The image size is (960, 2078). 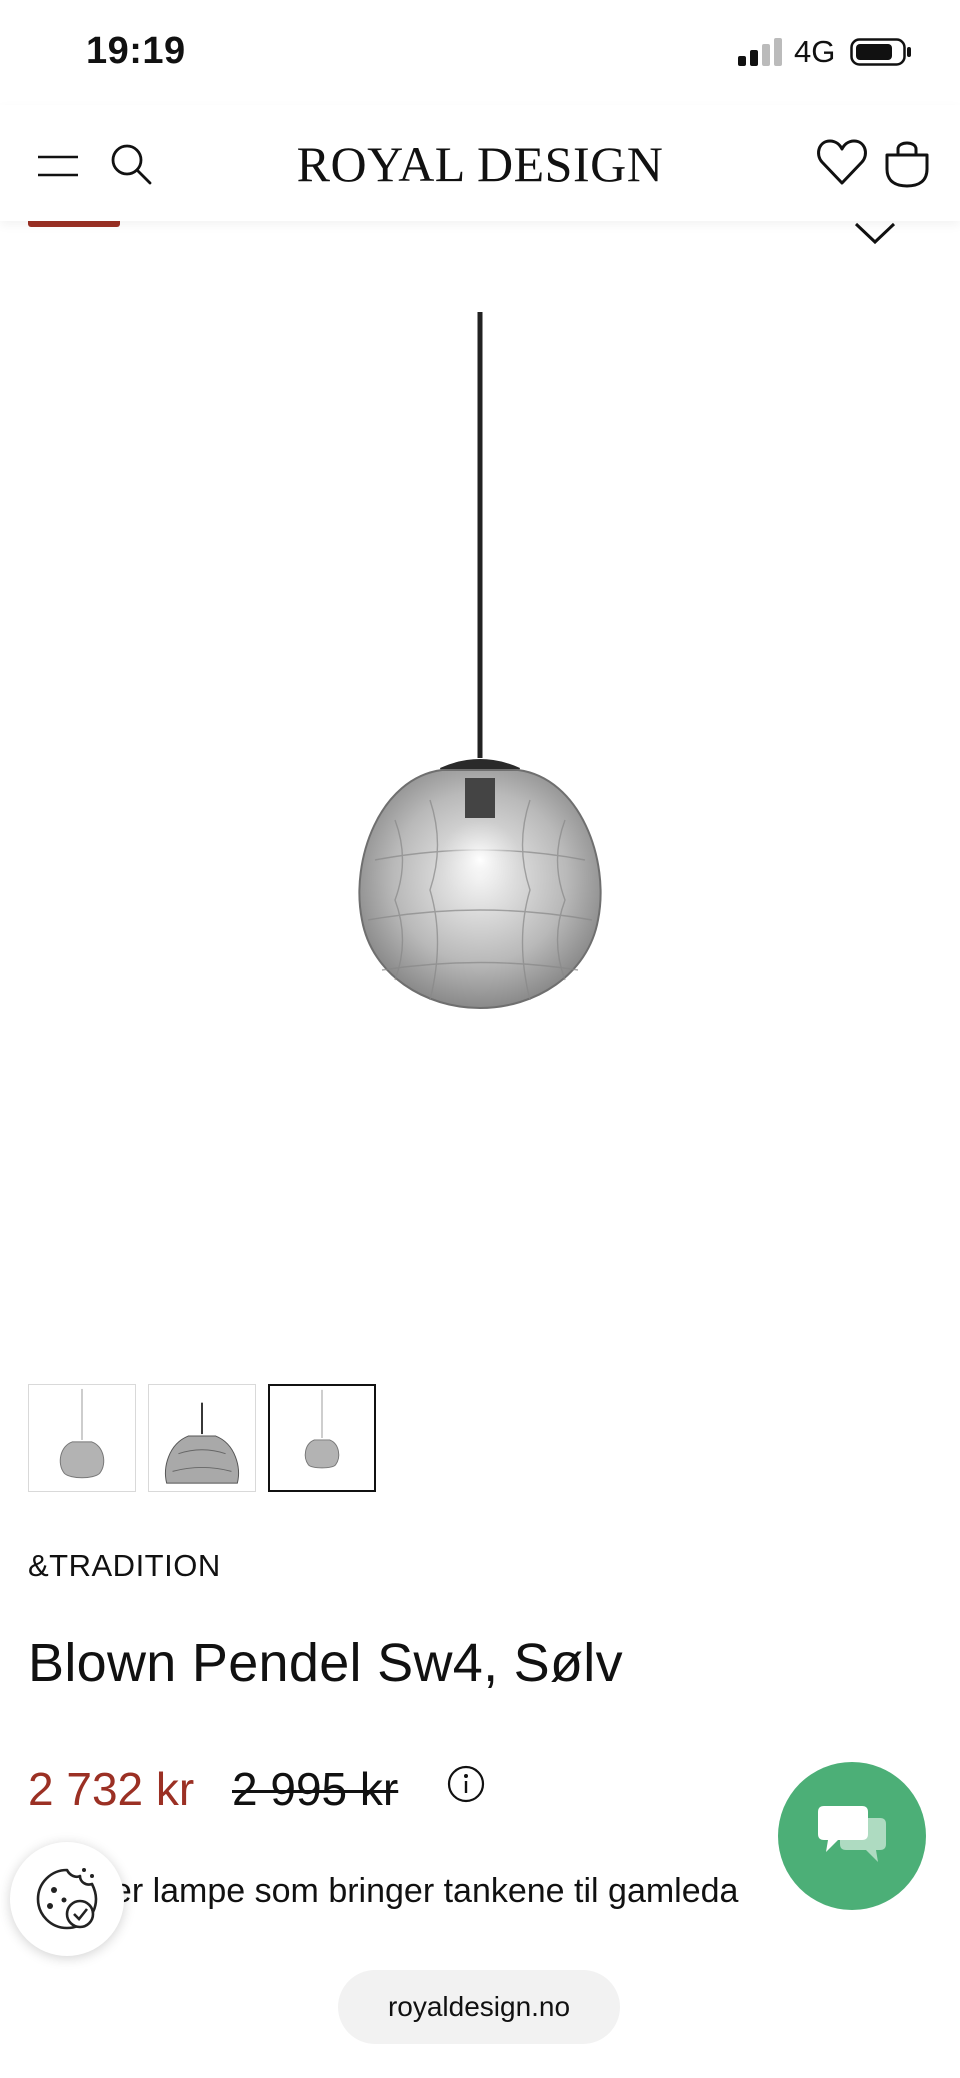 I want to click on active-tab-indicator, so click(x=74, y=223).